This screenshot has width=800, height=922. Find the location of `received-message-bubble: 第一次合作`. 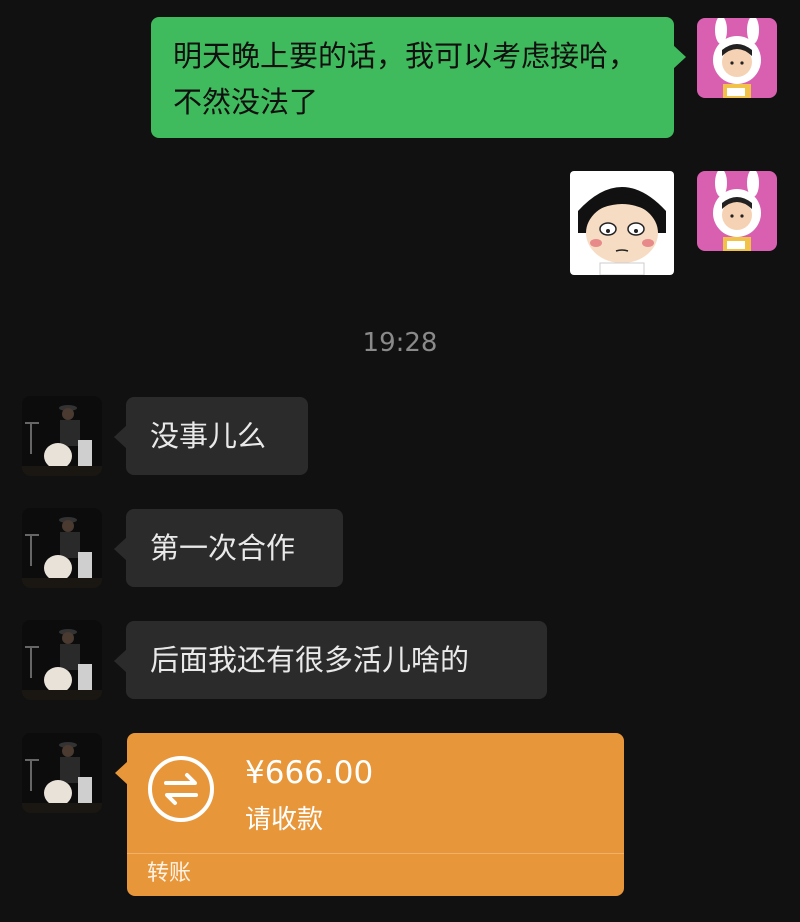

received-message-bubble: 第一次合作 is located at coordinates (228, 548).